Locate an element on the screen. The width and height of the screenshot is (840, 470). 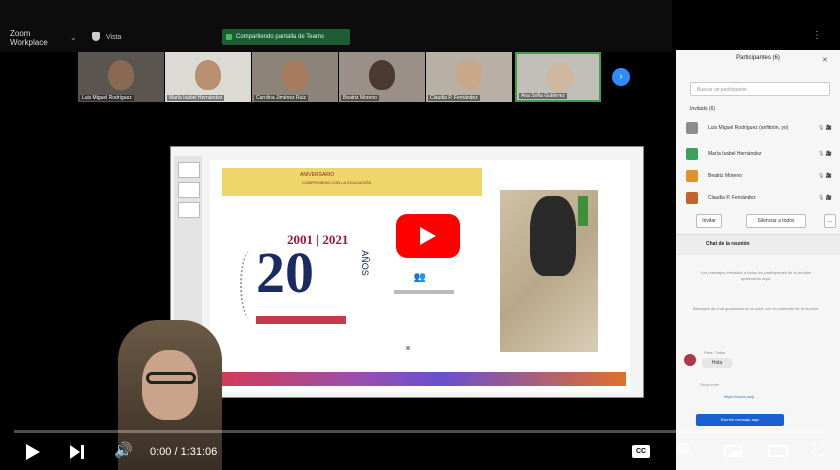
shield-icon is located at coordinates (96, 36).